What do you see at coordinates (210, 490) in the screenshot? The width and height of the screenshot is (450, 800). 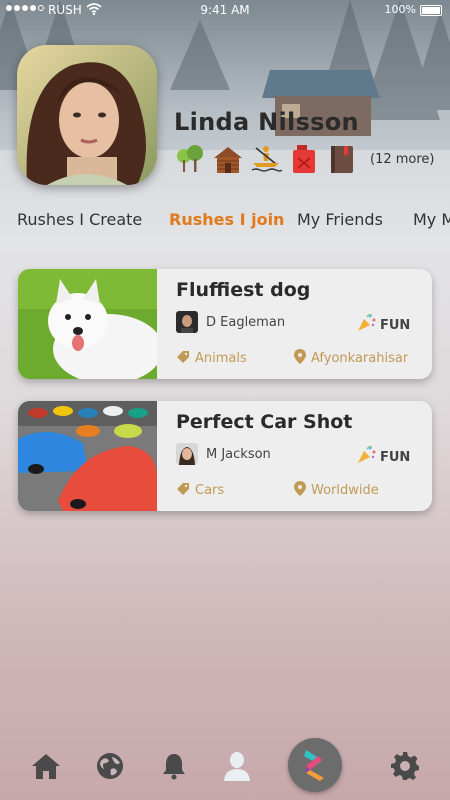 I see `rush-category-label: Cars` at bounding box center [210, 490].